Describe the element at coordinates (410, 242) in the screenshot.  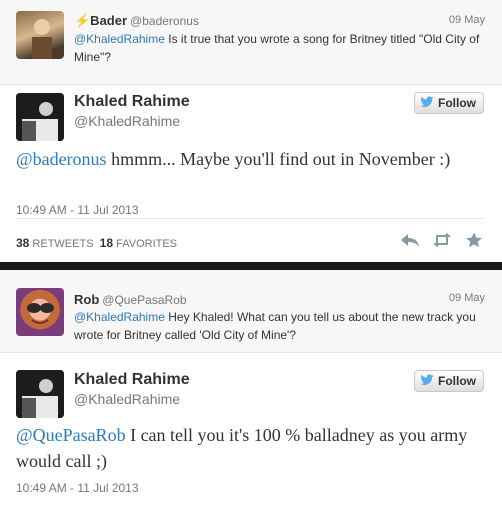
I see `reply-icon` at that location.